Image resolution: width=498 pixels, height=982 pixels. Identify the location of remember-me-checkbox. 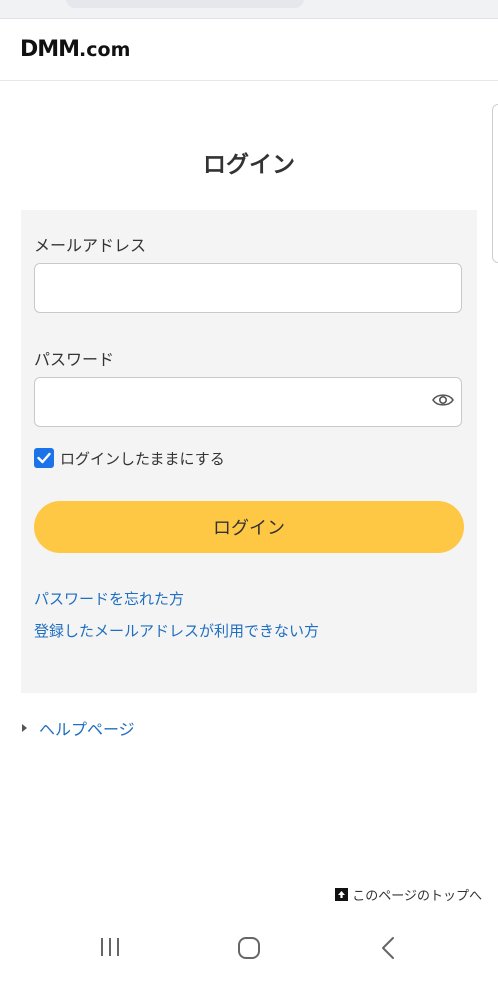
(44, 458).